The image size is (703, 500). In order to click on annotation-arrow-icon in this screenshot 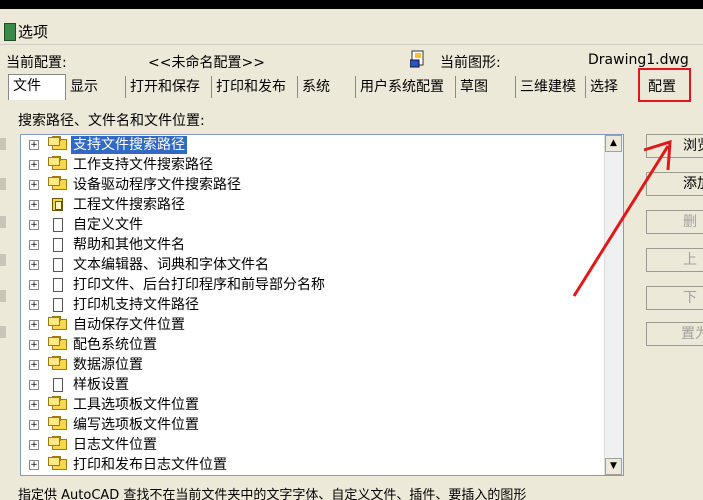, I will do `click(622, 218)`.